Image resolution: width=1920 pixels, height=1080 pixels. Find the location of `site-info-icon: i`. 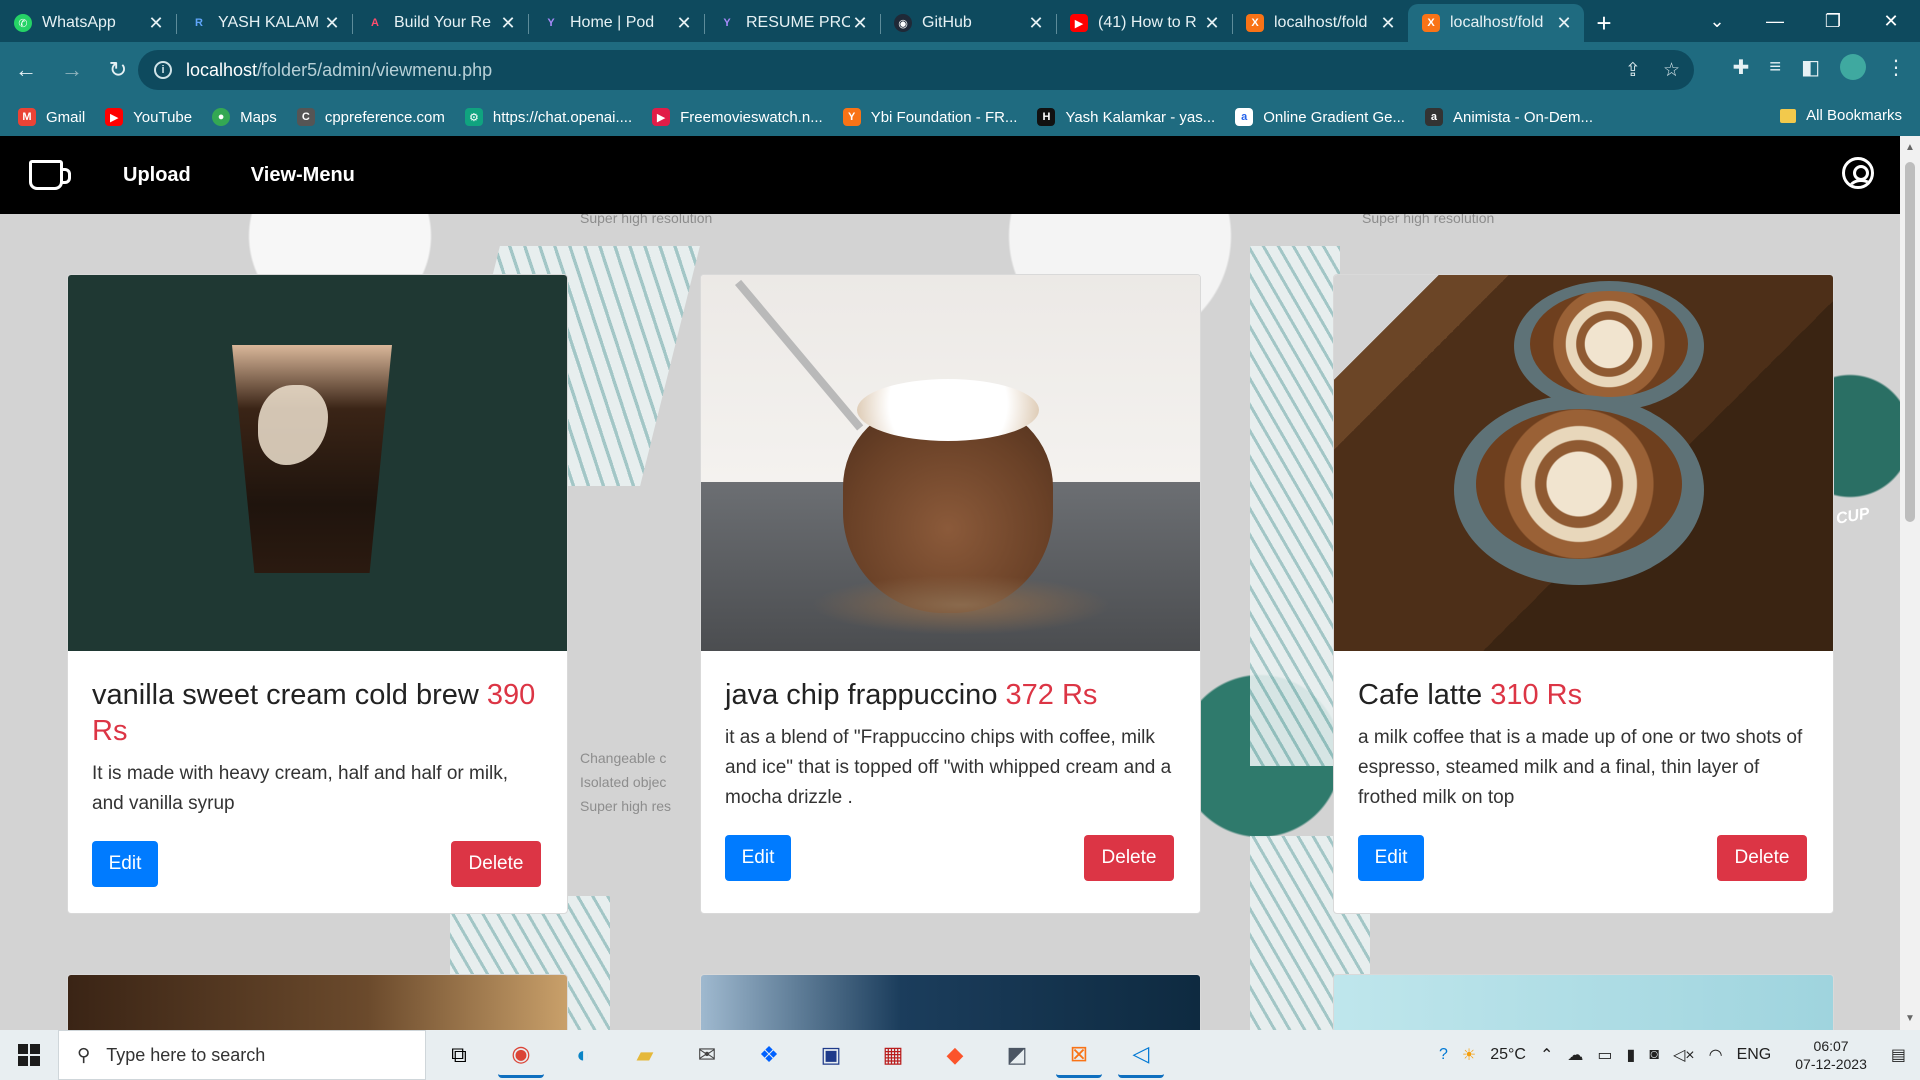

site-info-icon: i is located at coordinates (163, 70).